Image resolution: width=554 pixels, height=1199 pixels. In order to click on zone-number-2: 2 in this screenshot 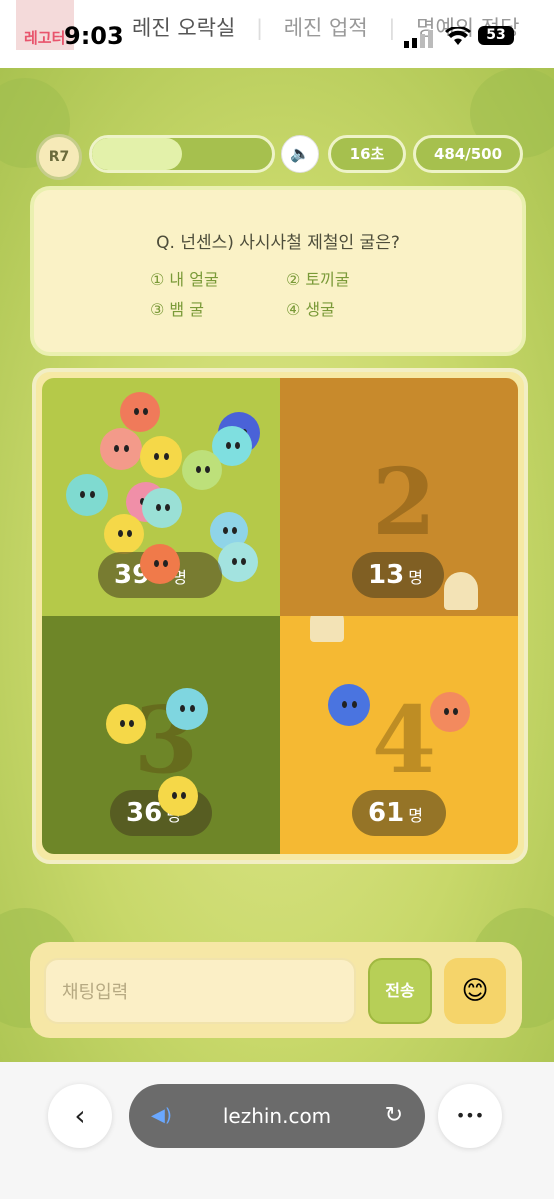, I will do `click(404, 502)`.